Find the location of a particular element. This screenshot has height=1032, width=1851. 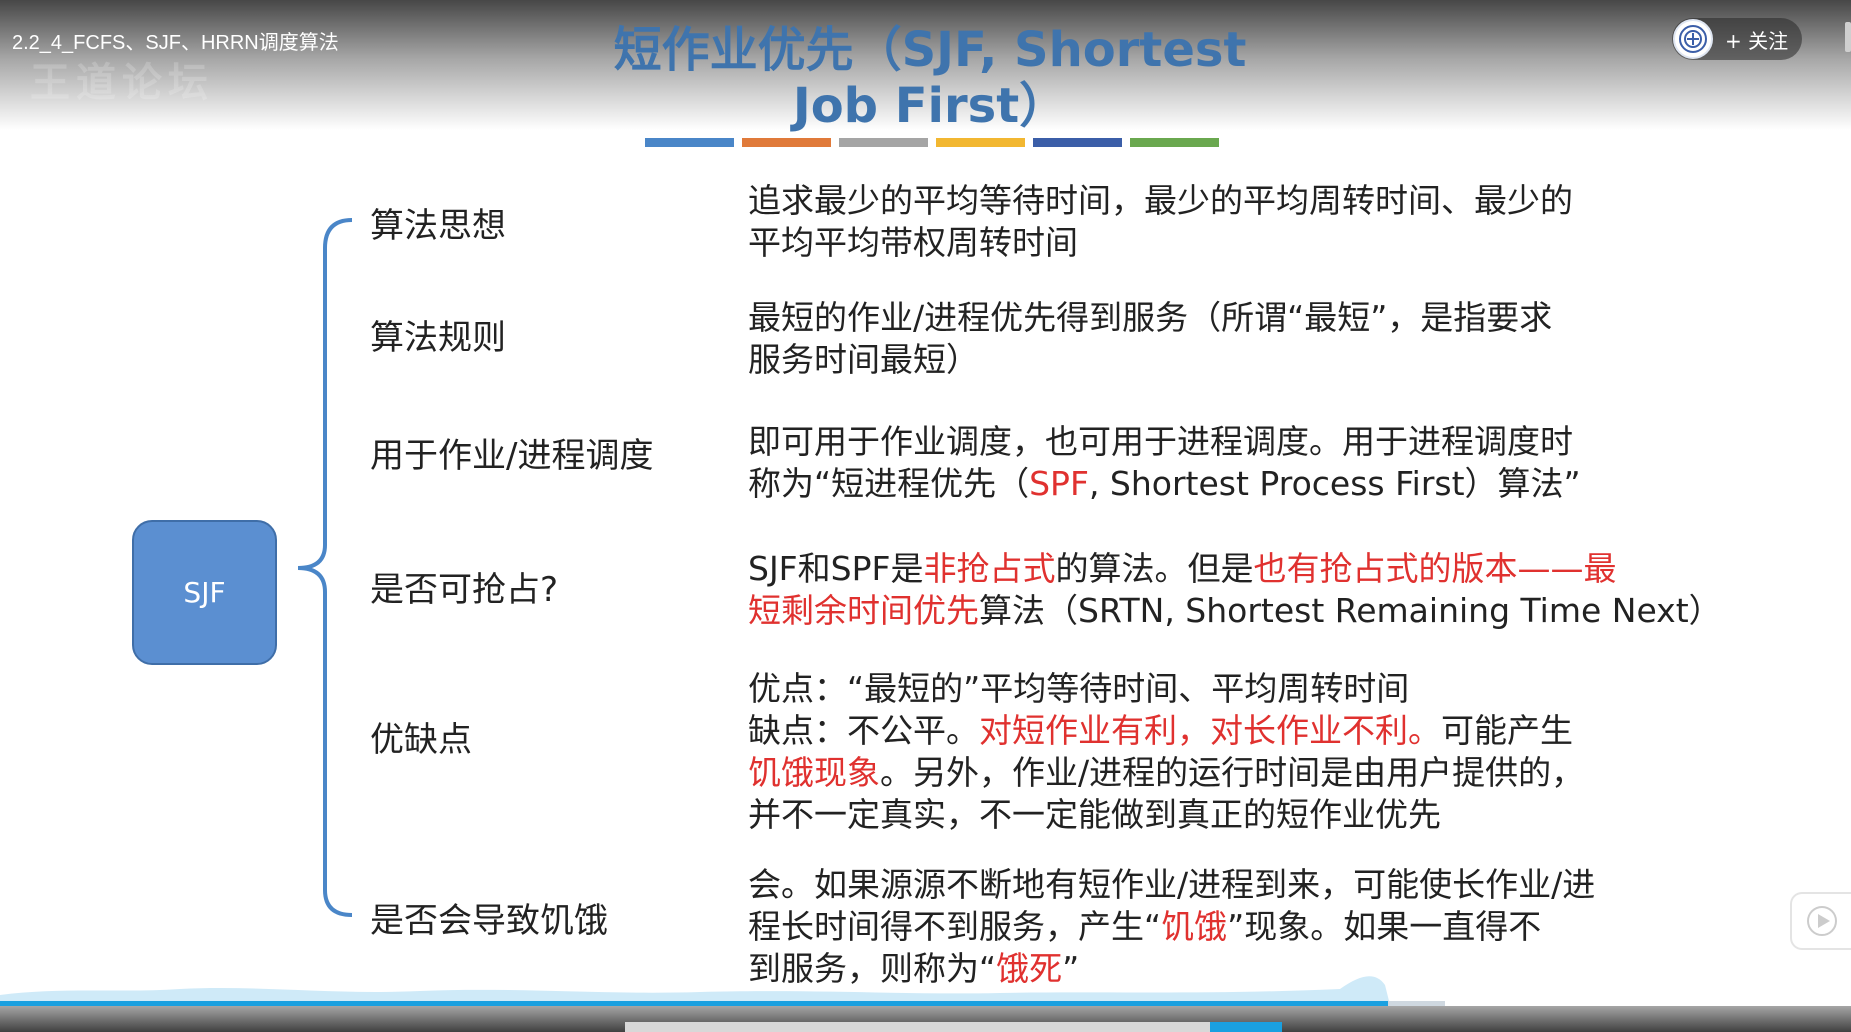

description-line: 饥饿现象。另外，作业/进程的运行时间是由用户提供的， is located at coordinates (1166, 773).